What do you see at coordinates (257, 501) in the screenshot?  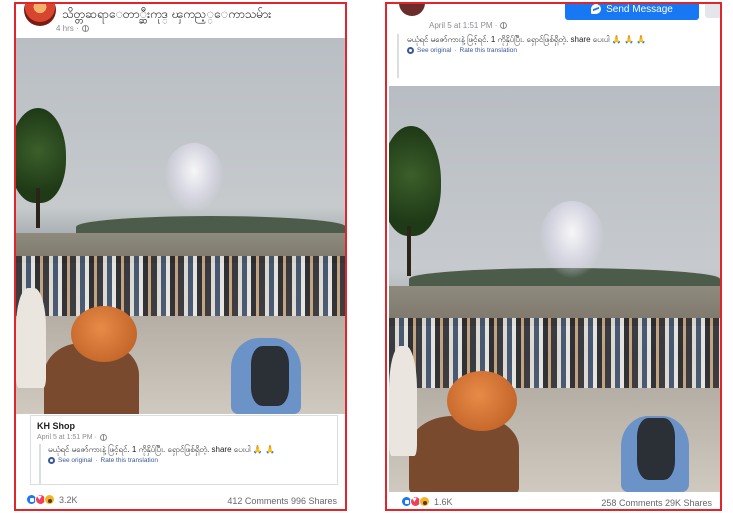 I see `comments-count: 412 Comments` at bounding box center [257, 501].